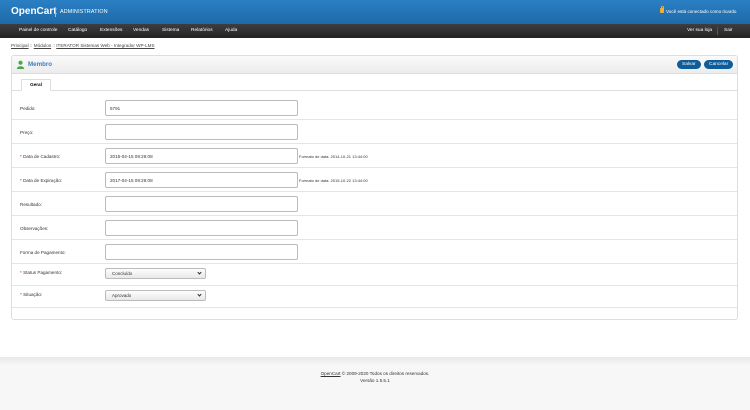  I want to click on date-format-hint: Formato de data: 2014-10-21 13:44:00, so click(333, 156).